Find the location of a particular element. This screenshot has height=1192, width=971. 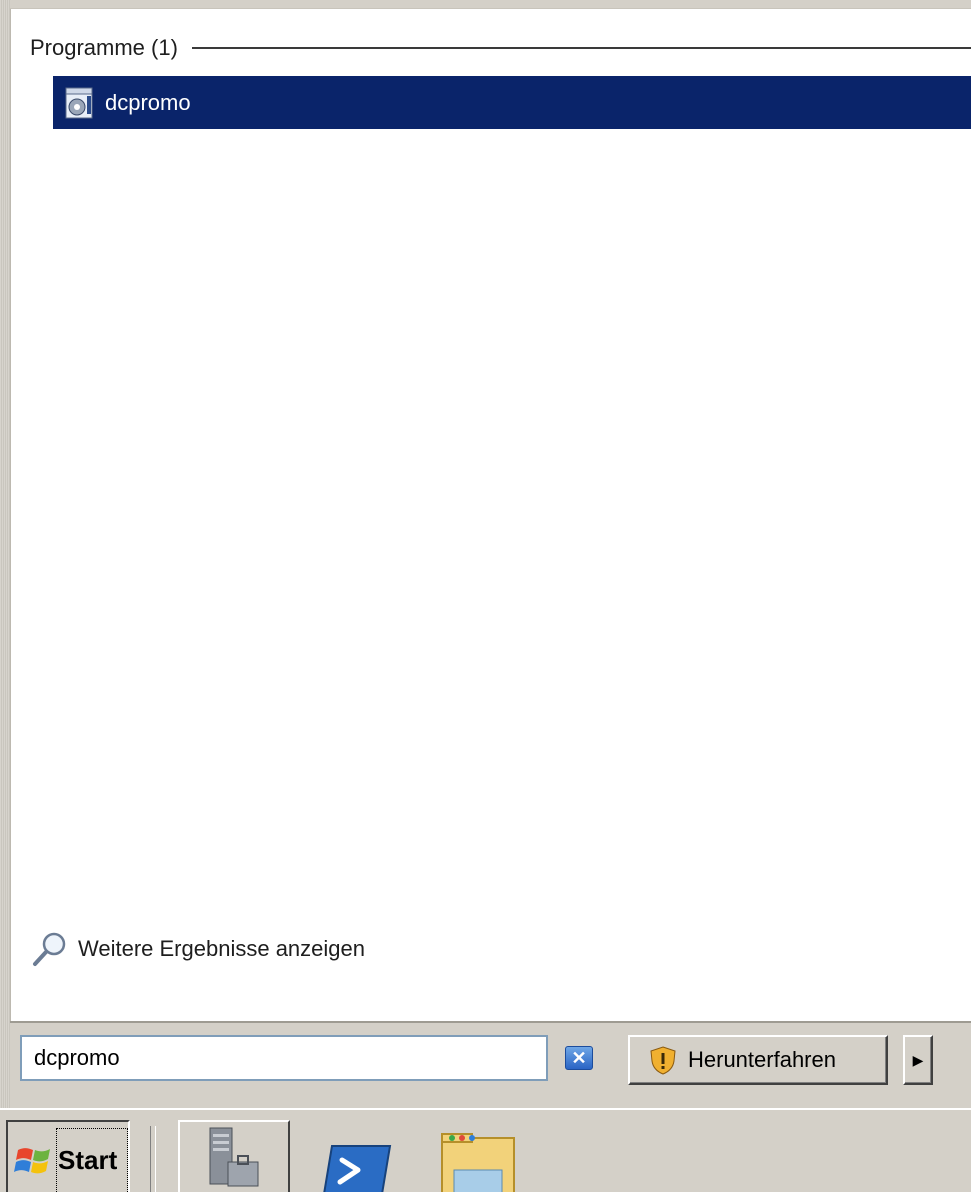

results-section-header: Programme (1) is located at coordinates (500, 48).